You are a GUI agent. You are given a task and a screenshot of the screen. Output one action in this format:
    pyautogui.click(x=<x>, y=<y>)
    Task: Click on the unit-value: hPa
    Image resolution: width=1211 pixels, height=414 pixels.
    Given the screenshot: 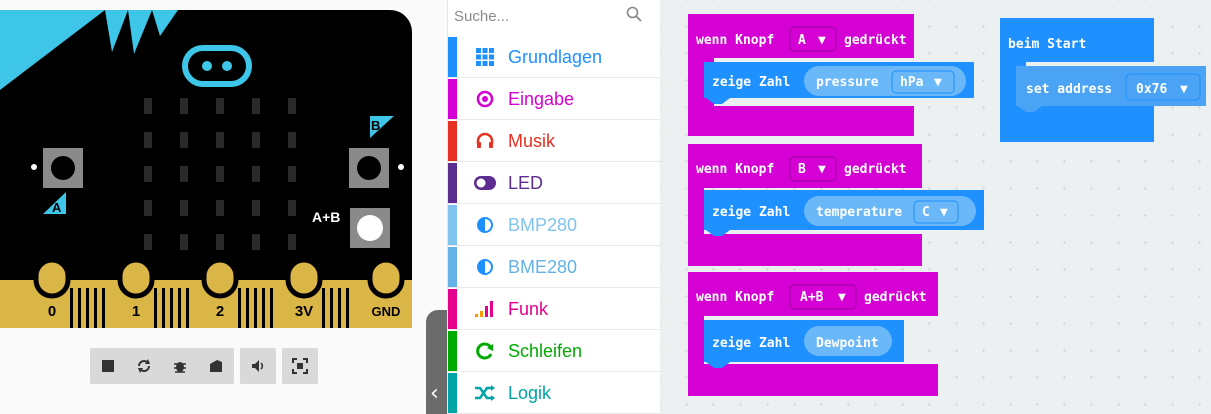 What is the action you would take?
    pyautogui.click(x=912, y=82)
    